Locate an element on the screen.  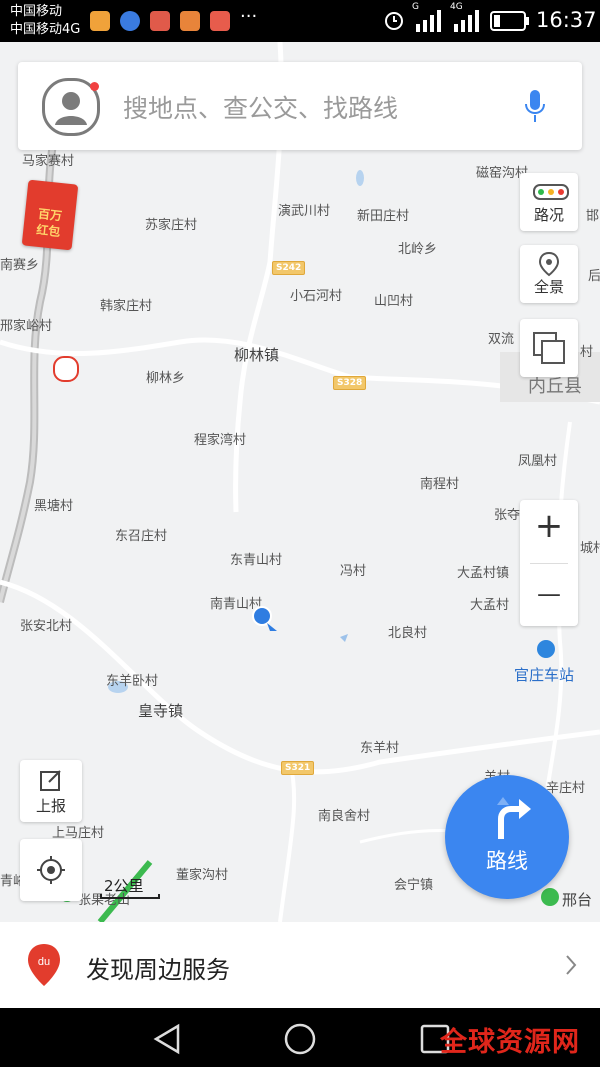
zoom-divider is located at coordinates (549, 563).